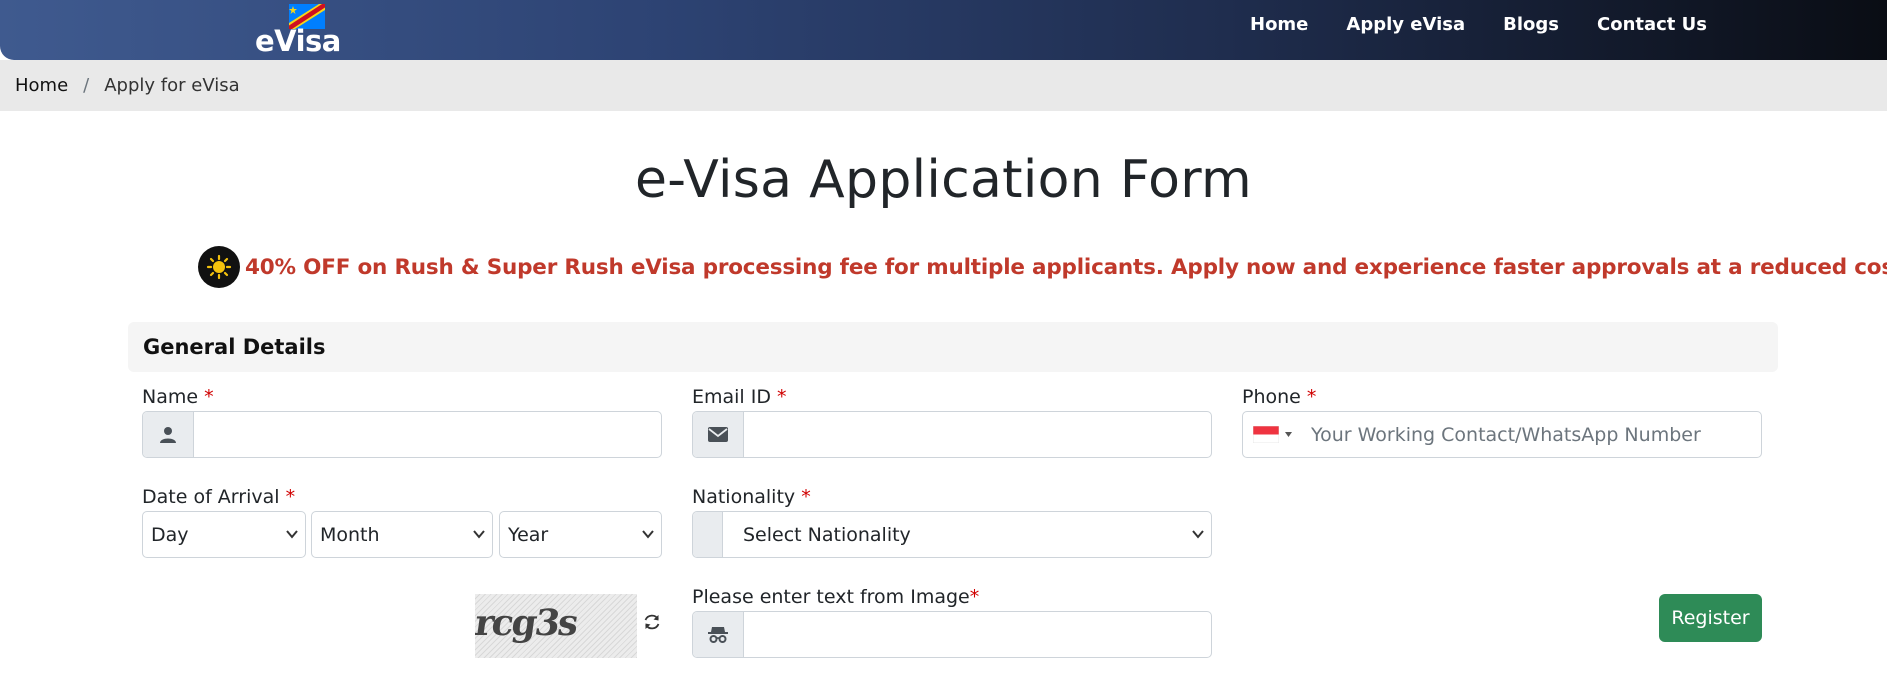  I want to click on caret-down-icon, so click(1288, 434).